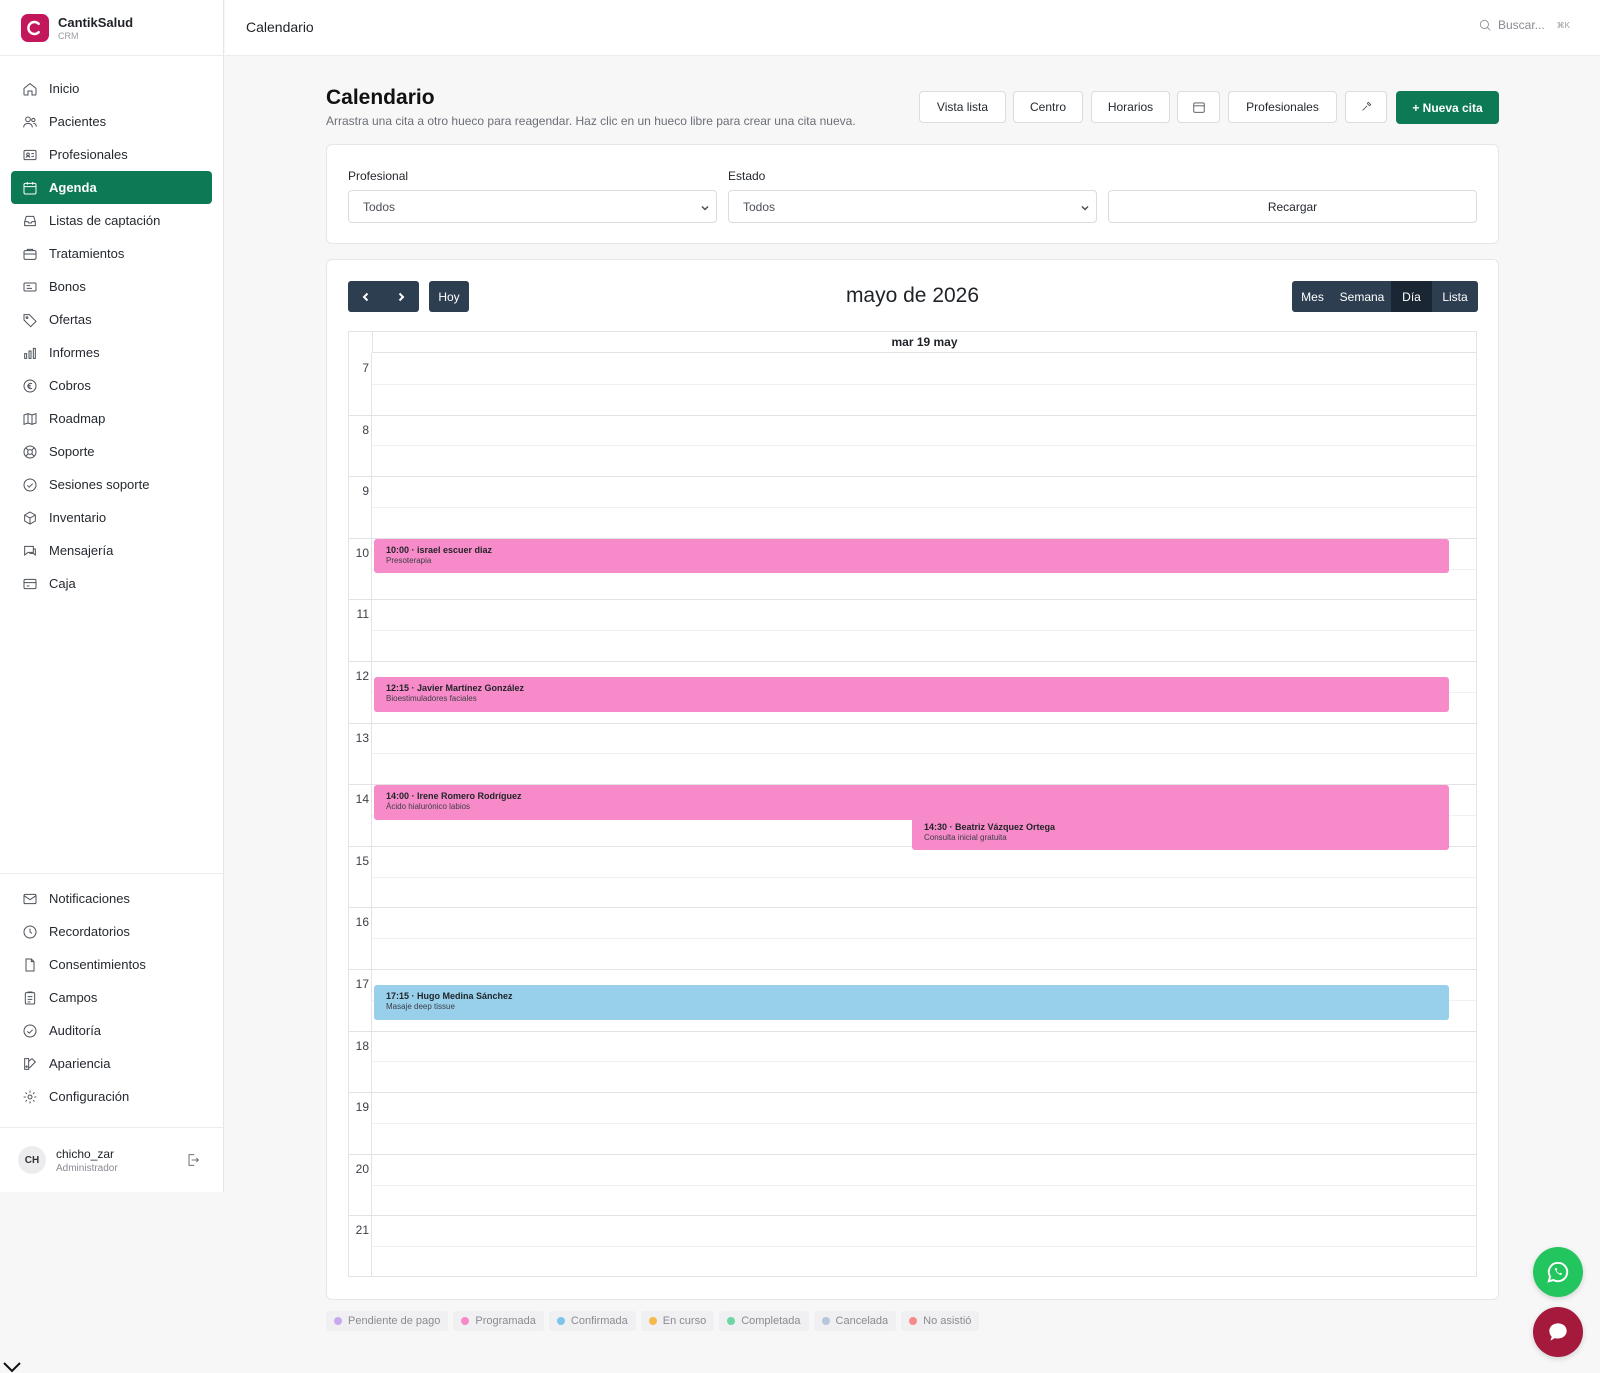 The height and width of the screenshot is (1373, 1600). Describe the element at coordinates (1563, 25) in the screenshot. I see `search-shortcut: ⌘K` at that location.